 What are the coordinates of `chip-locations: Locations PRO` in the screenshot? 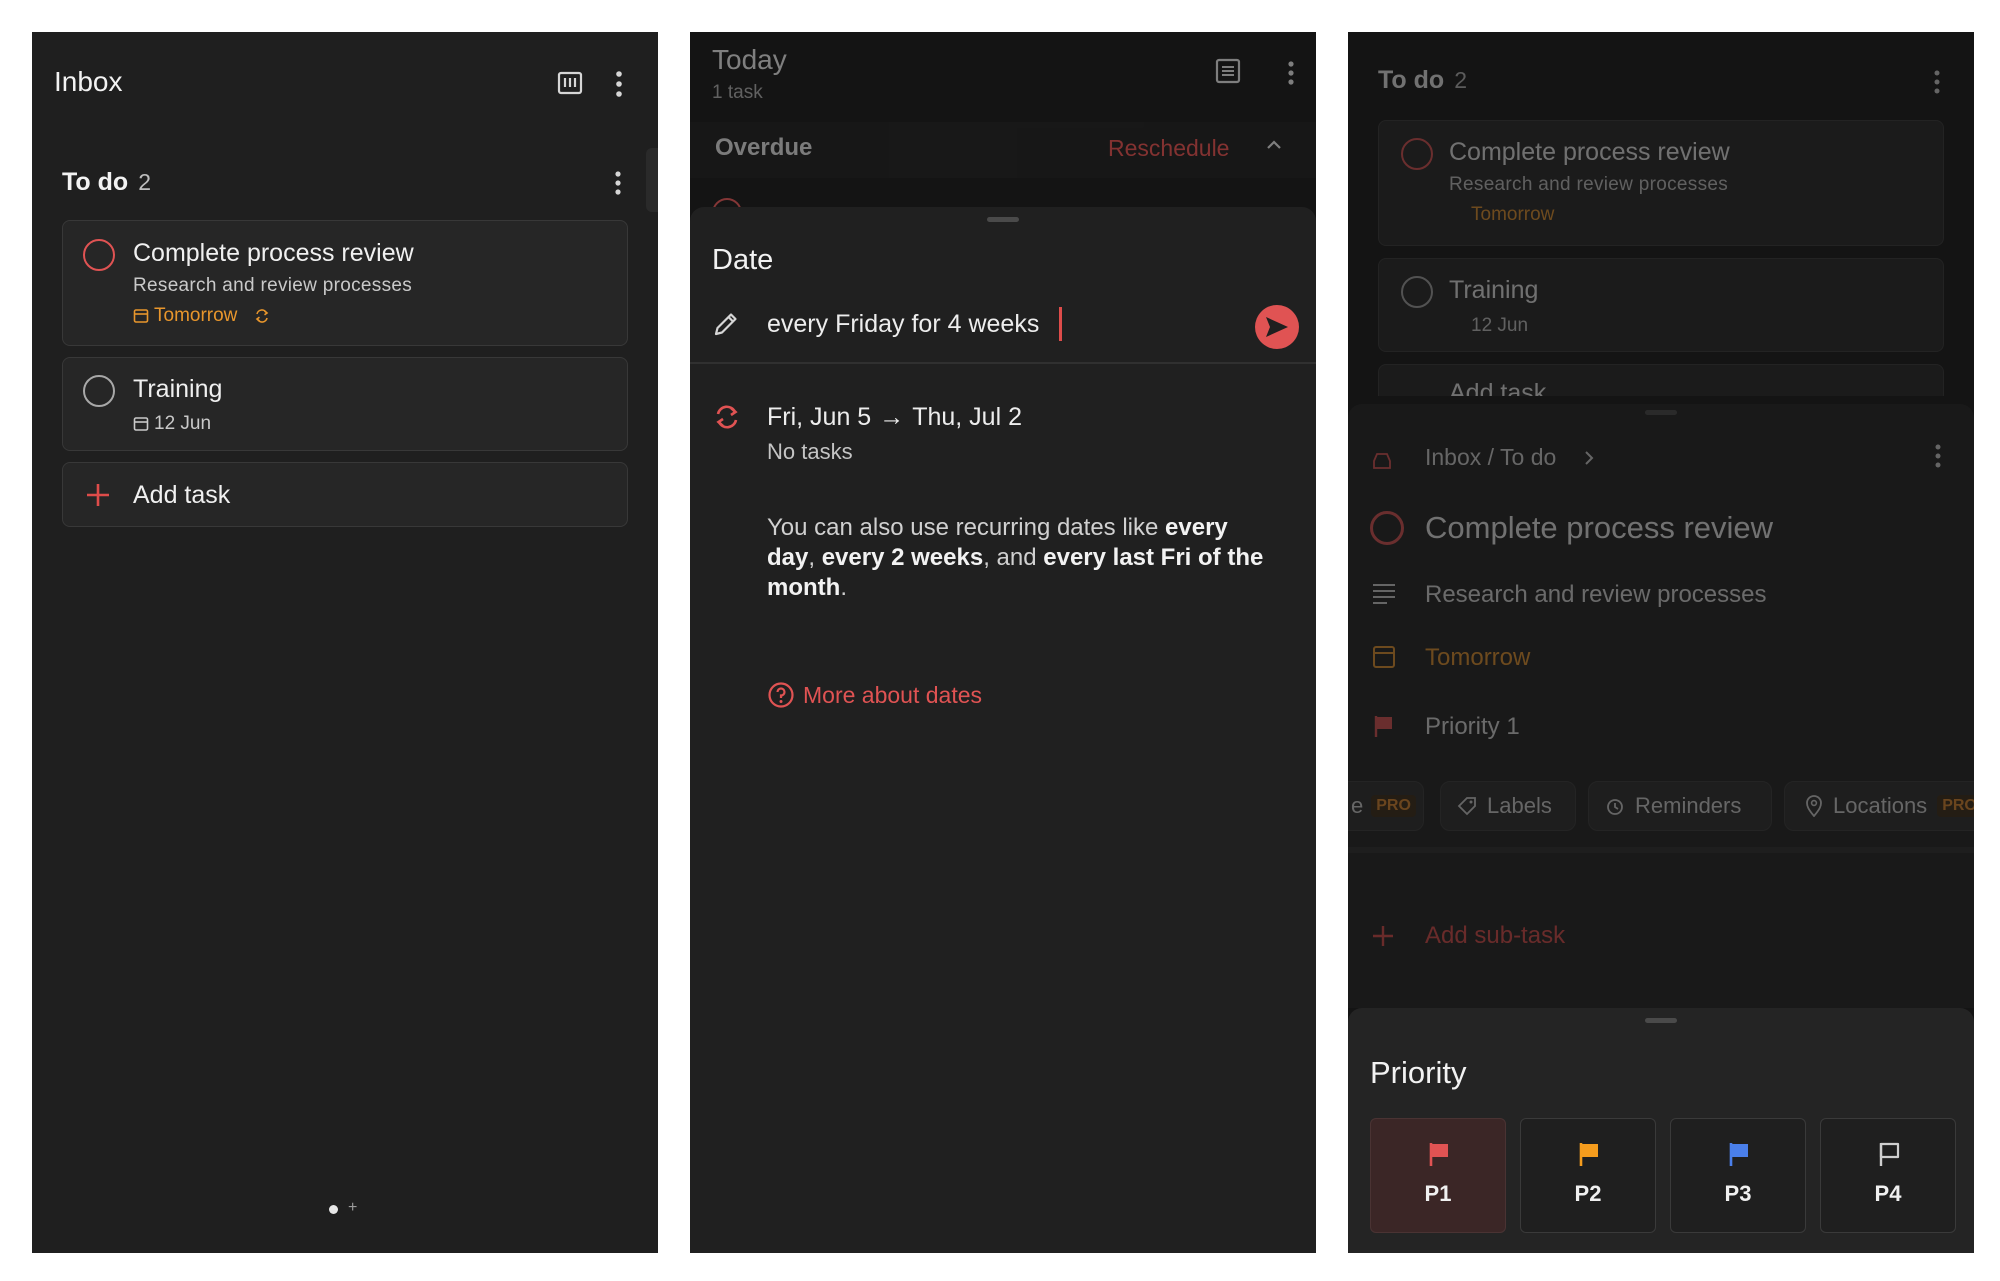 It's located at (1879, 806).